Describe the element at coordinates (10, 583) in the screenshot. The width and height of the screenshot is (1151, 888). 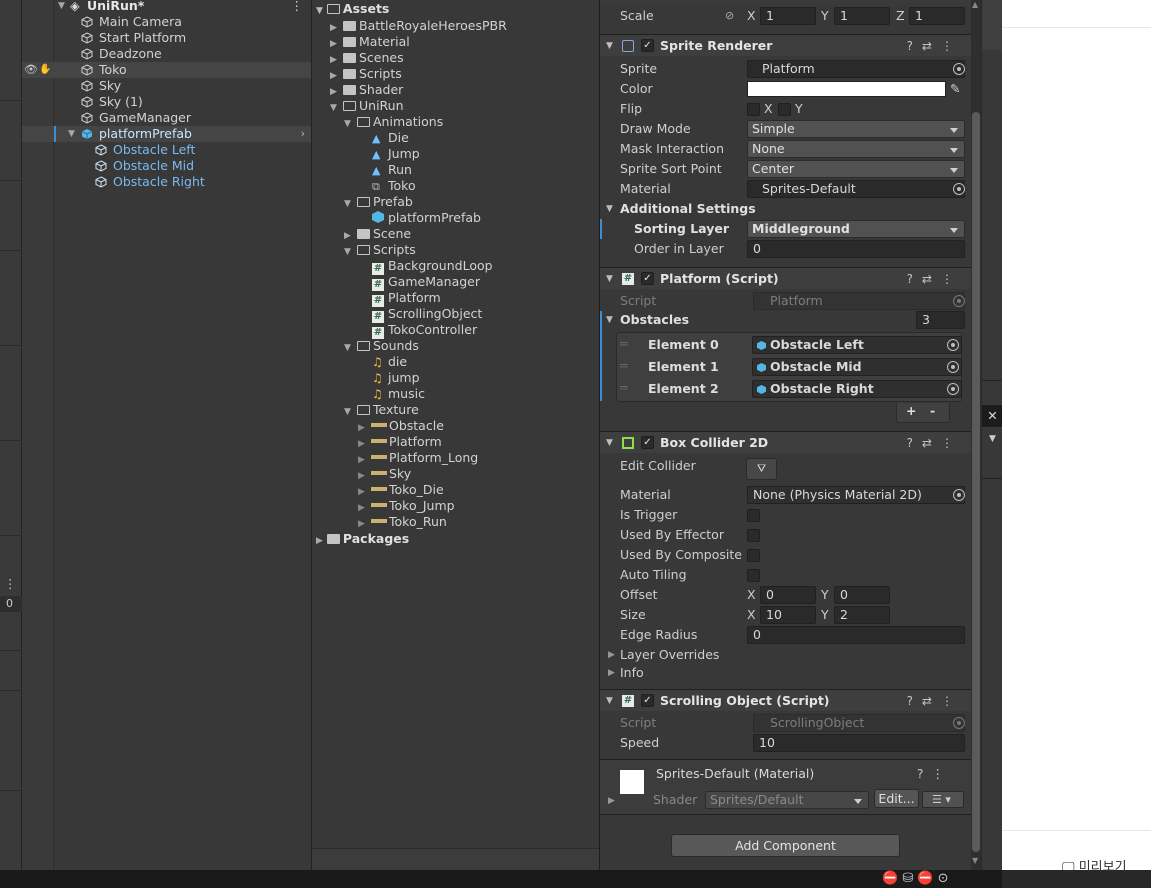
I see `strip-menu-icon: ⋮` at that location.